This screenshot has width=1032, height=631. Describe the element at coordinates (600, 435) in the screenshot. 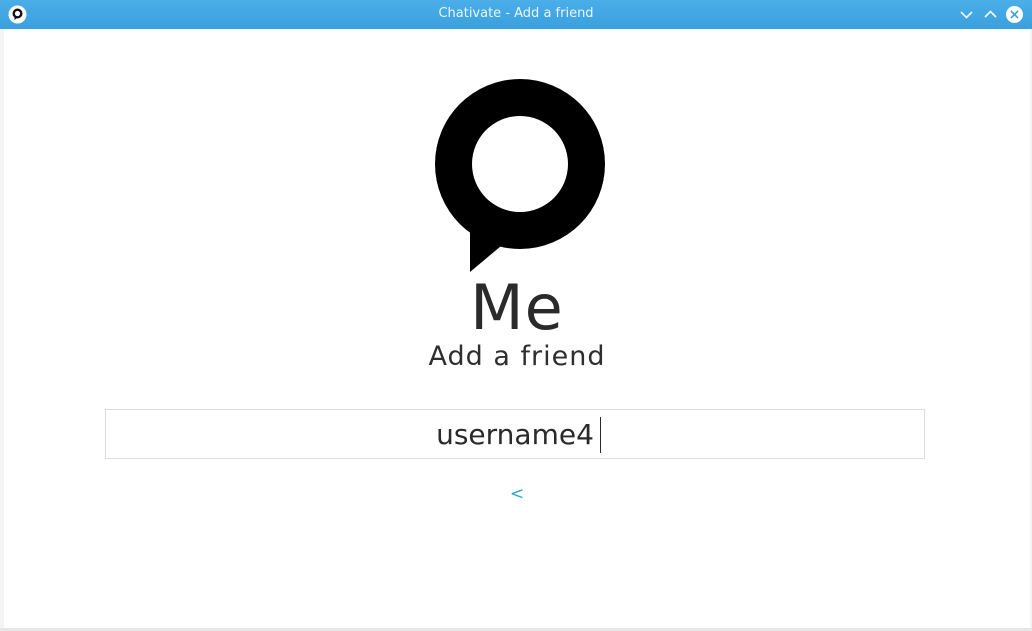

I see `text-caret` at that location.